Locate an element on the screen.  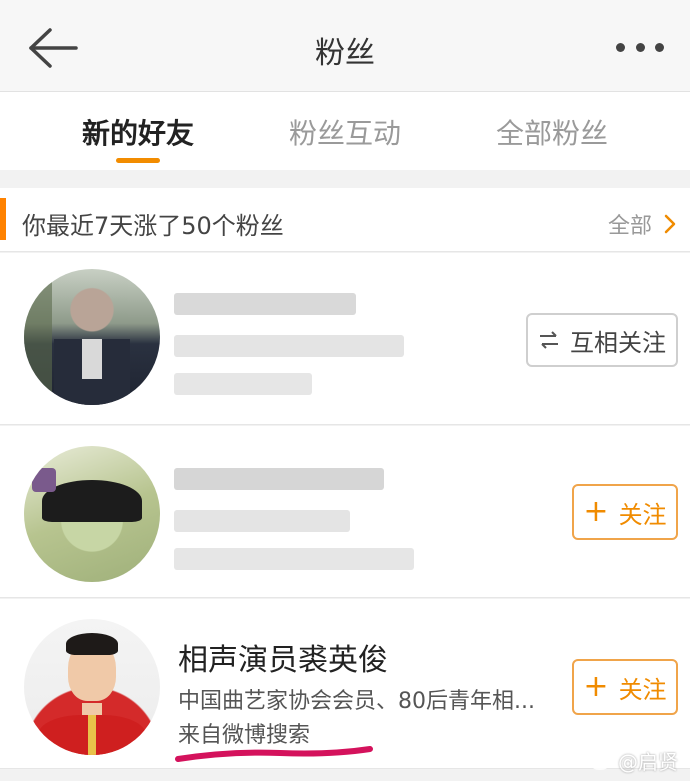
mutual-follow-button: 互相关注 is located at coordinates (602, 340).